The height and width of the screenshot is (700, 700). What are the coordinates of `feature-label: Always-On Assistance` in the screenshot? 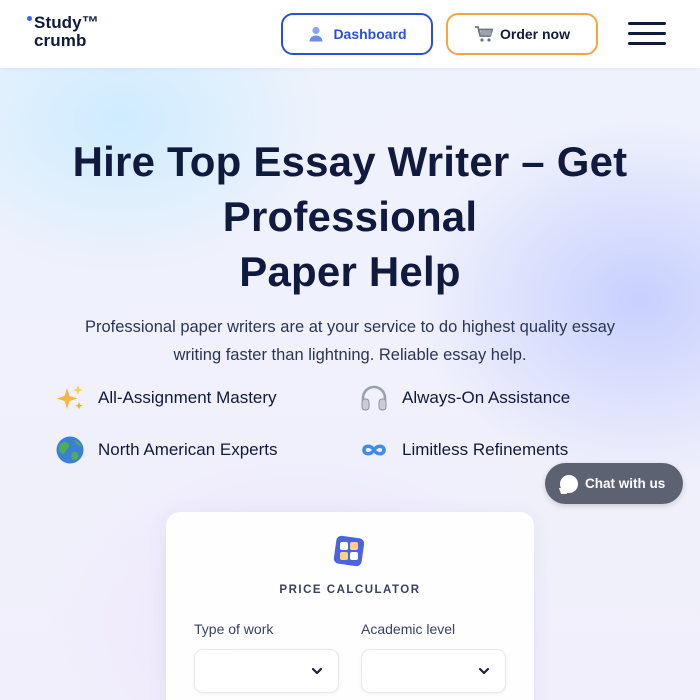 It's located at (486, 397).